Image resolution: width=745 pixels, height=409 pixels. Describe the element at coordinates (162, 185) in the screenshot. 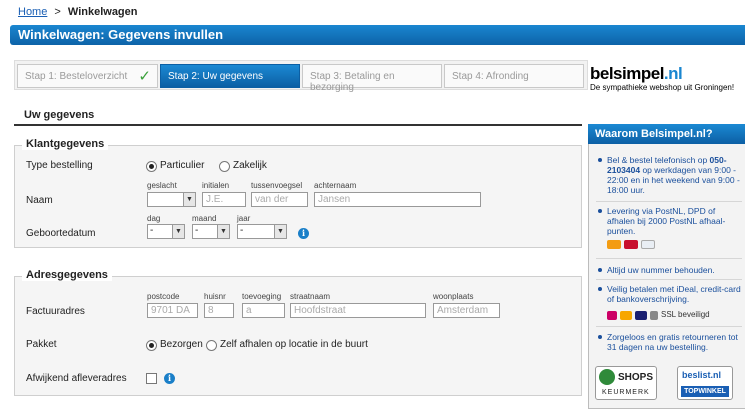

I see `geslacht-sublabel: geslacht` at that location.